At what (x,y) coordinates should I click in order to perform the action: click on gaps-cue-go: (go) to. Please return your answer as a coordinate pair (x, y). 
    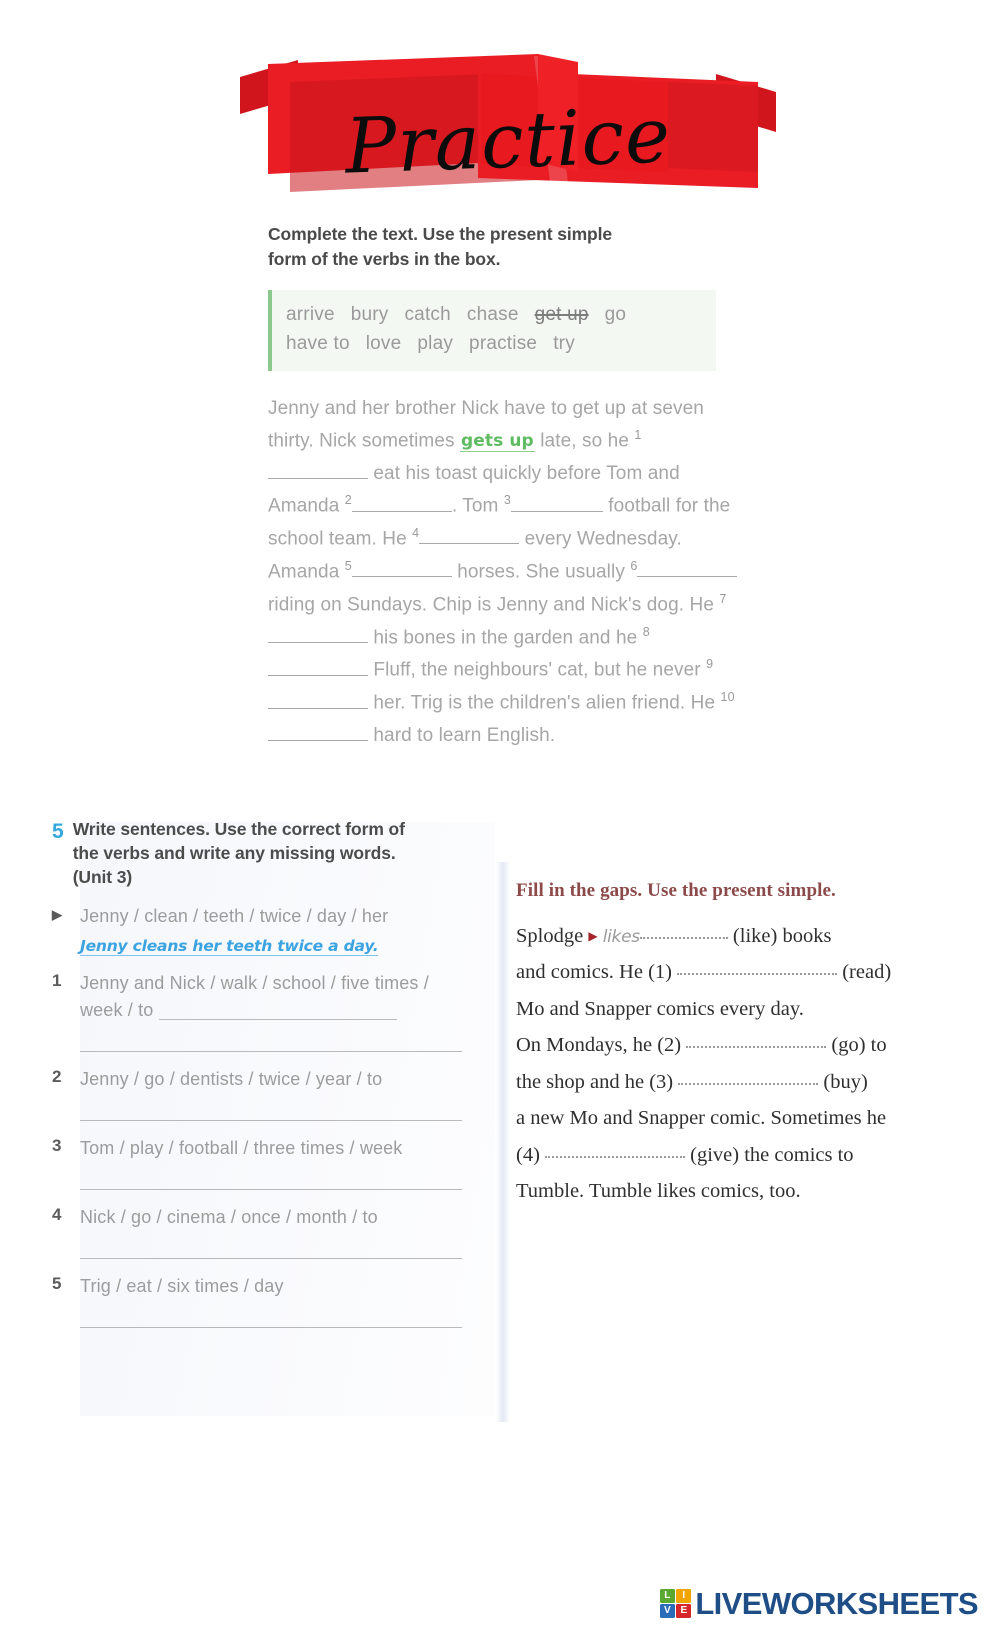
    Looking at the image, I should click on (859, 1045).